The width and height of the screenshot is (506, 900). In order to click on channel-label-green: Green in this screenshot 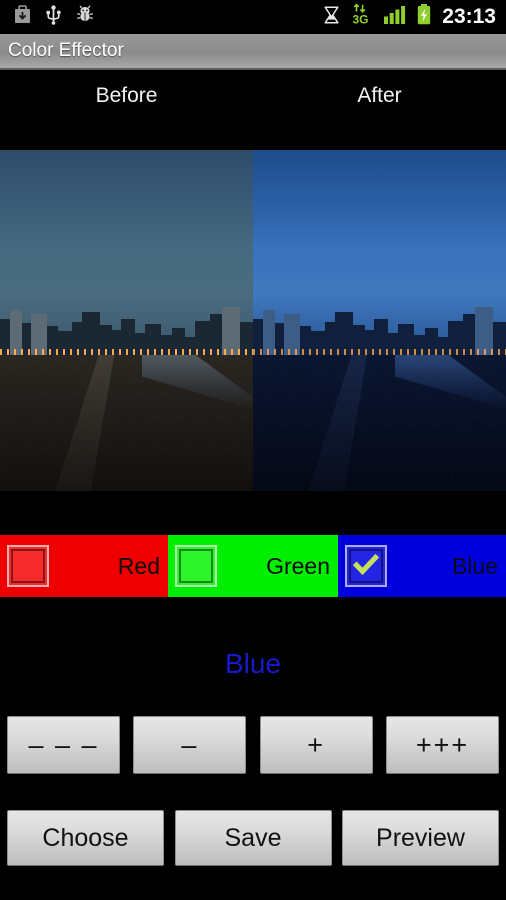, I will do `click(298, 565)`.